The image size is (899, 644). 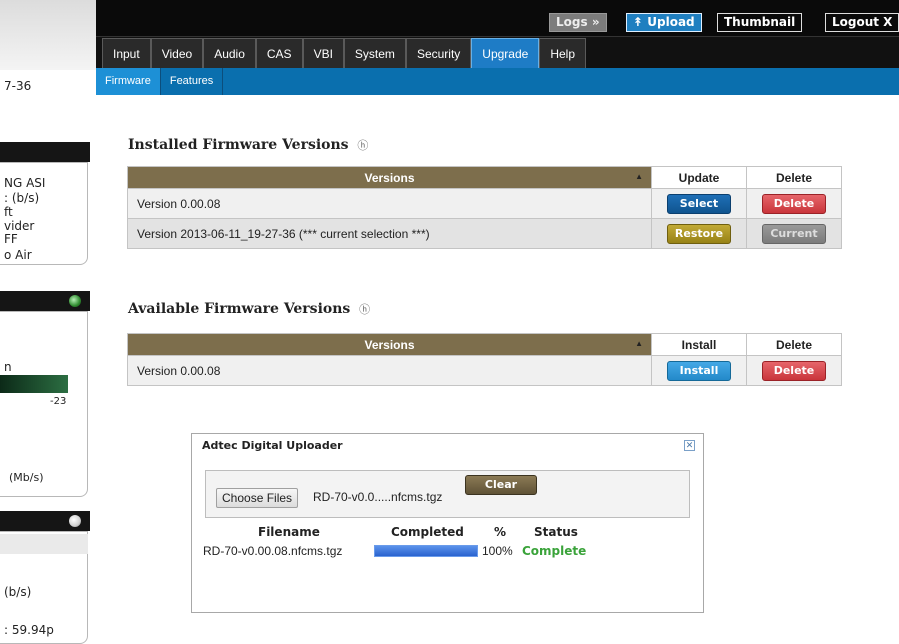 What do you see at coordinates (378, 497) in the screenshot?
I see `chosen-file-name: RD-70-v0.0.....nfcms.tgz` at bounding box center [378, 497].